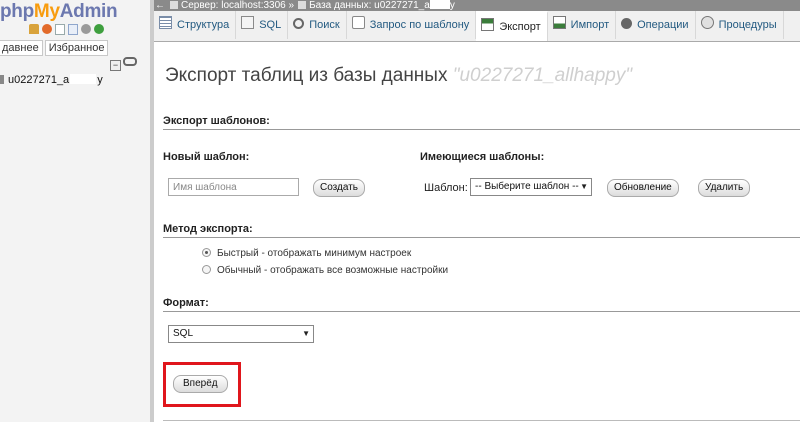 The image size is (800, 422). I want to click on operations-icon, so click(627, 23).